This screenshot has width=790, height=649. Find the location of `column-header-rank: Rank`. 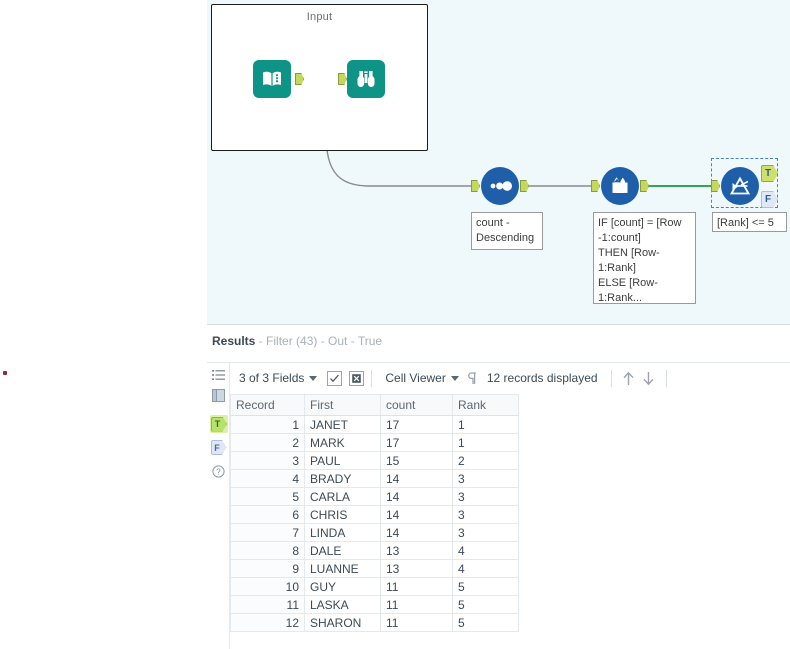

column-header-rank: Rank is located at coordinates (485, 405).